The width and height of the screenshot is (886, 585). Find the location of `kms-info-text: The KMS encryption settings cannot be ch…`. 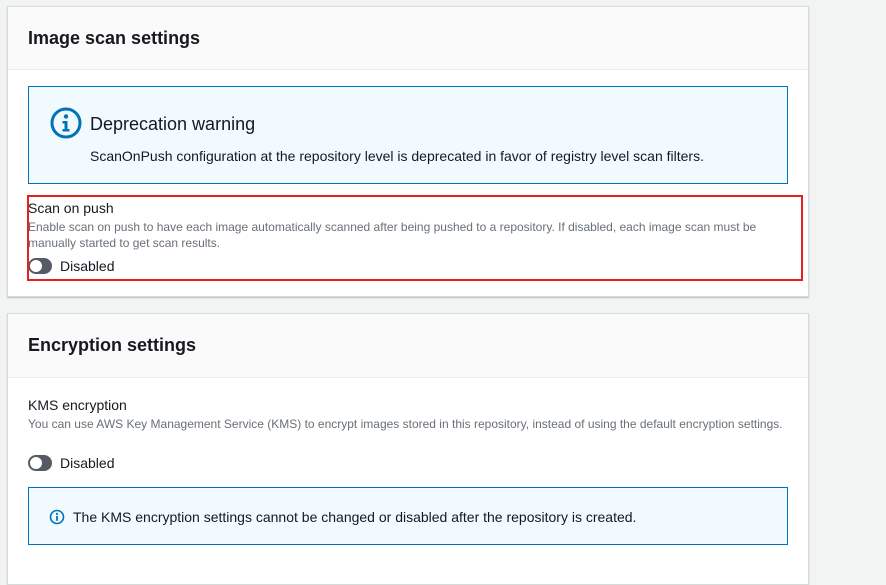

kms-info-text: The KMS encryption settings cannot be ch… is located at coordinates (355, 517).